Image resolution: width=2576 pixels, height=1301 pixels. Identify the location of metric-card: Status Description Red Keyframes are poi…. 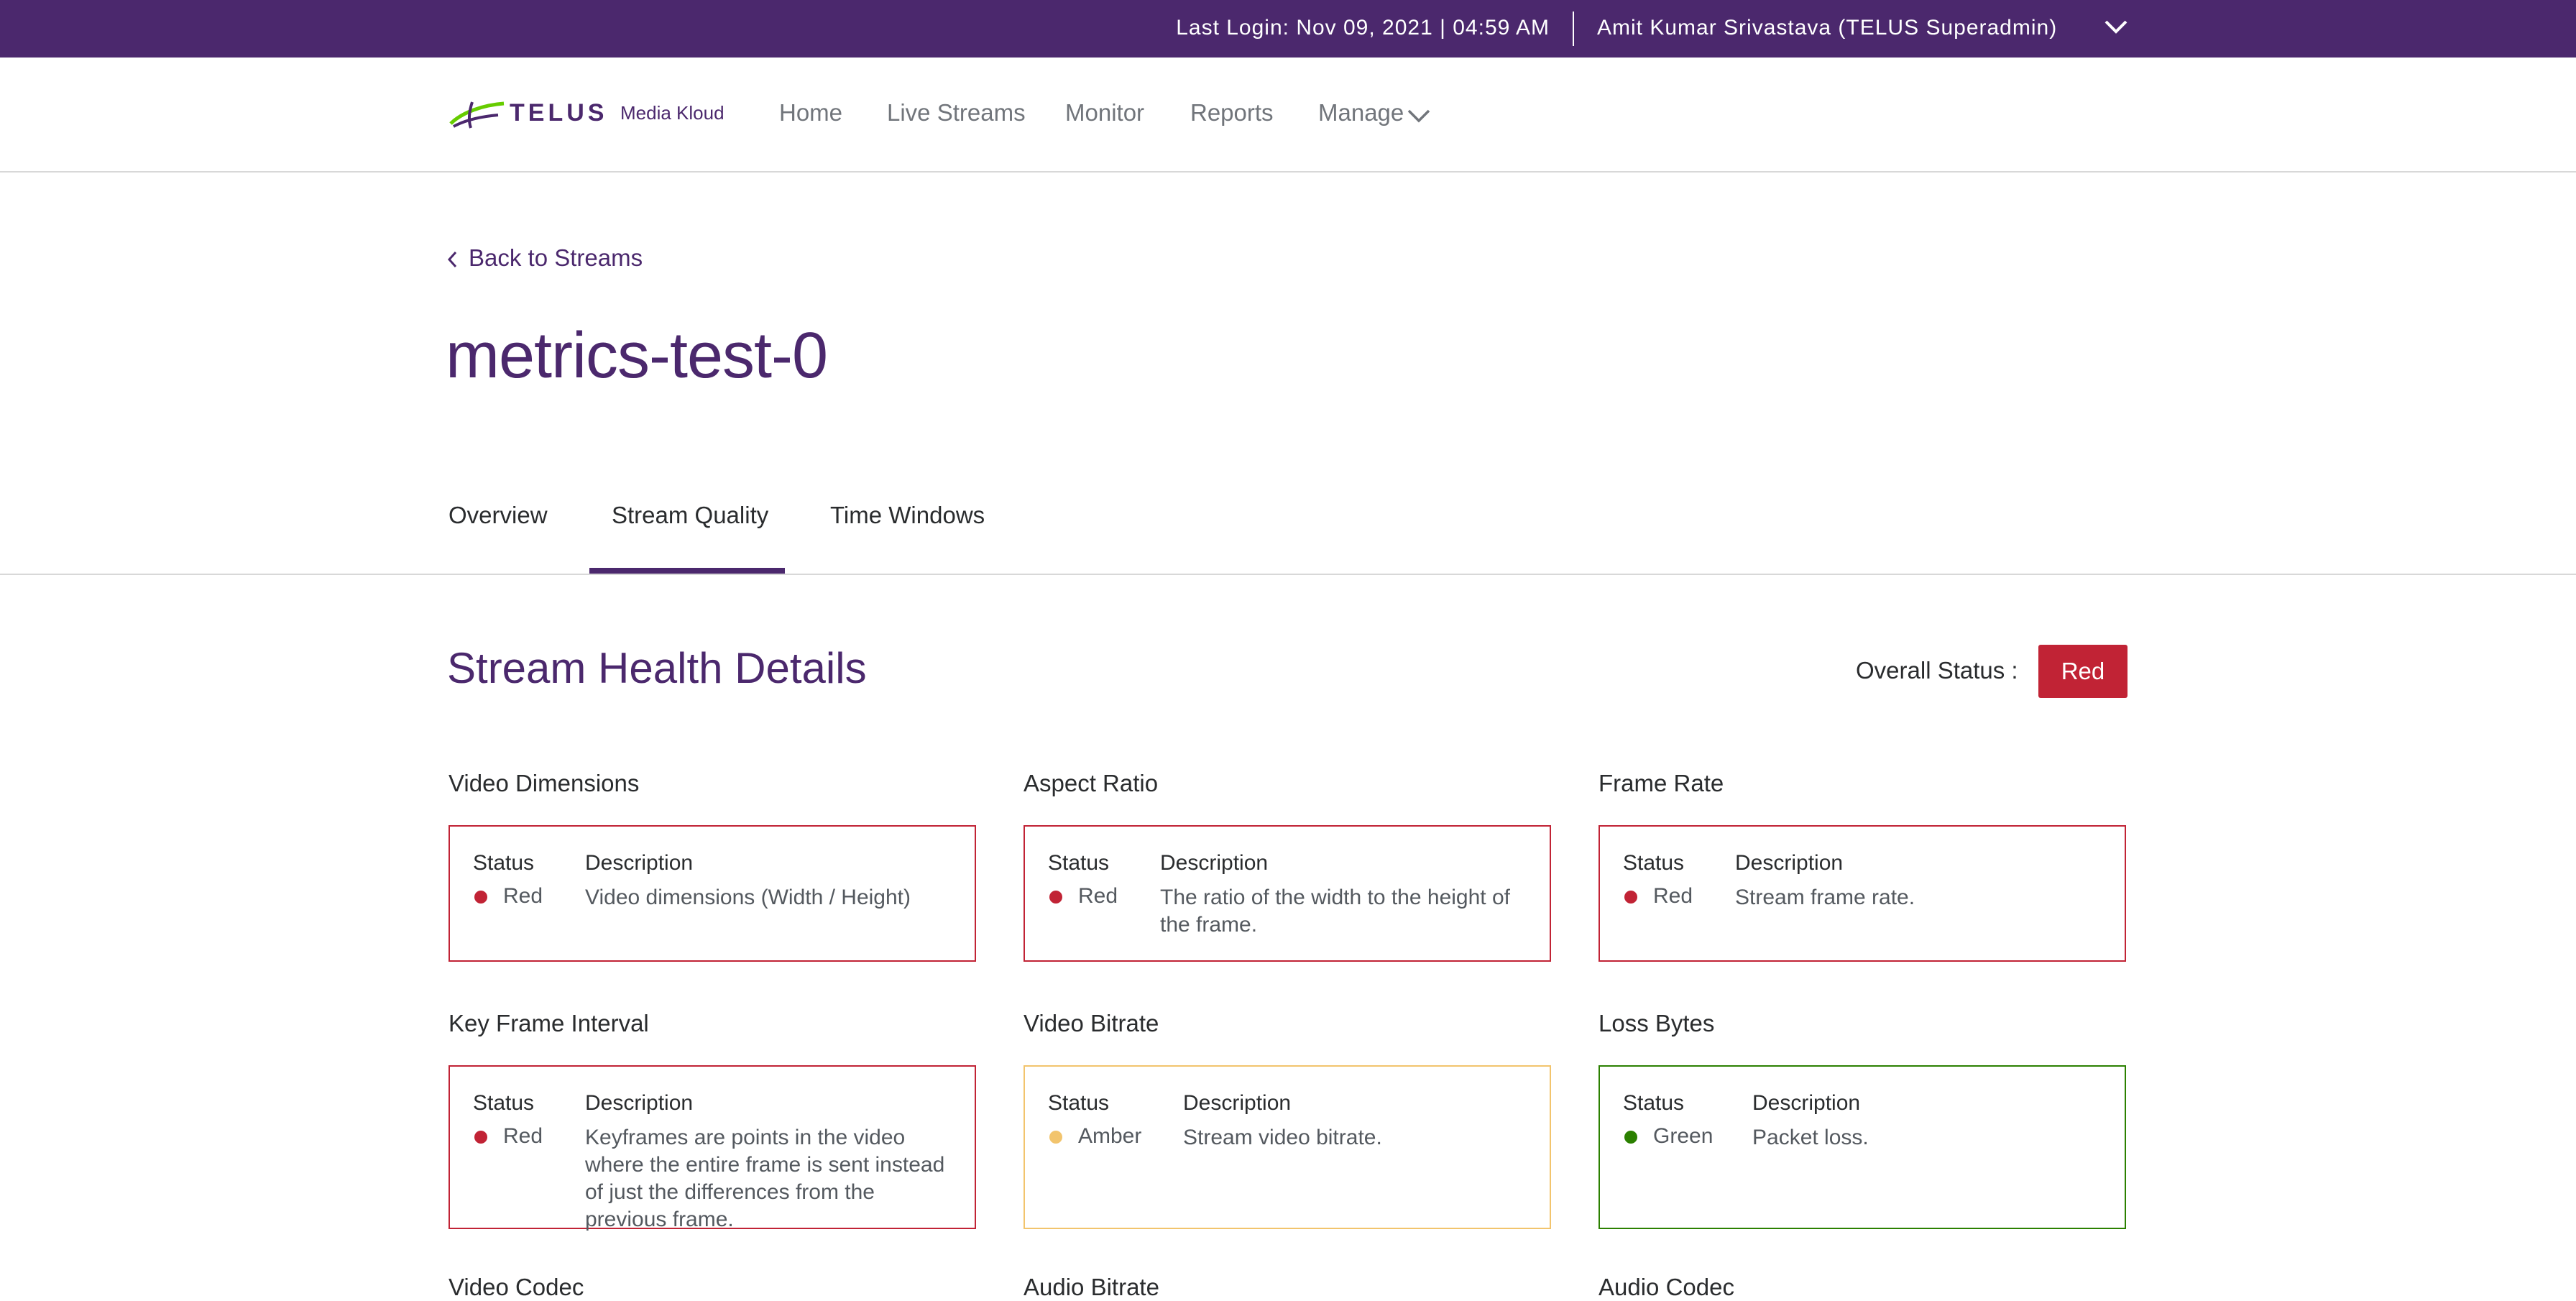
(712, 1148).